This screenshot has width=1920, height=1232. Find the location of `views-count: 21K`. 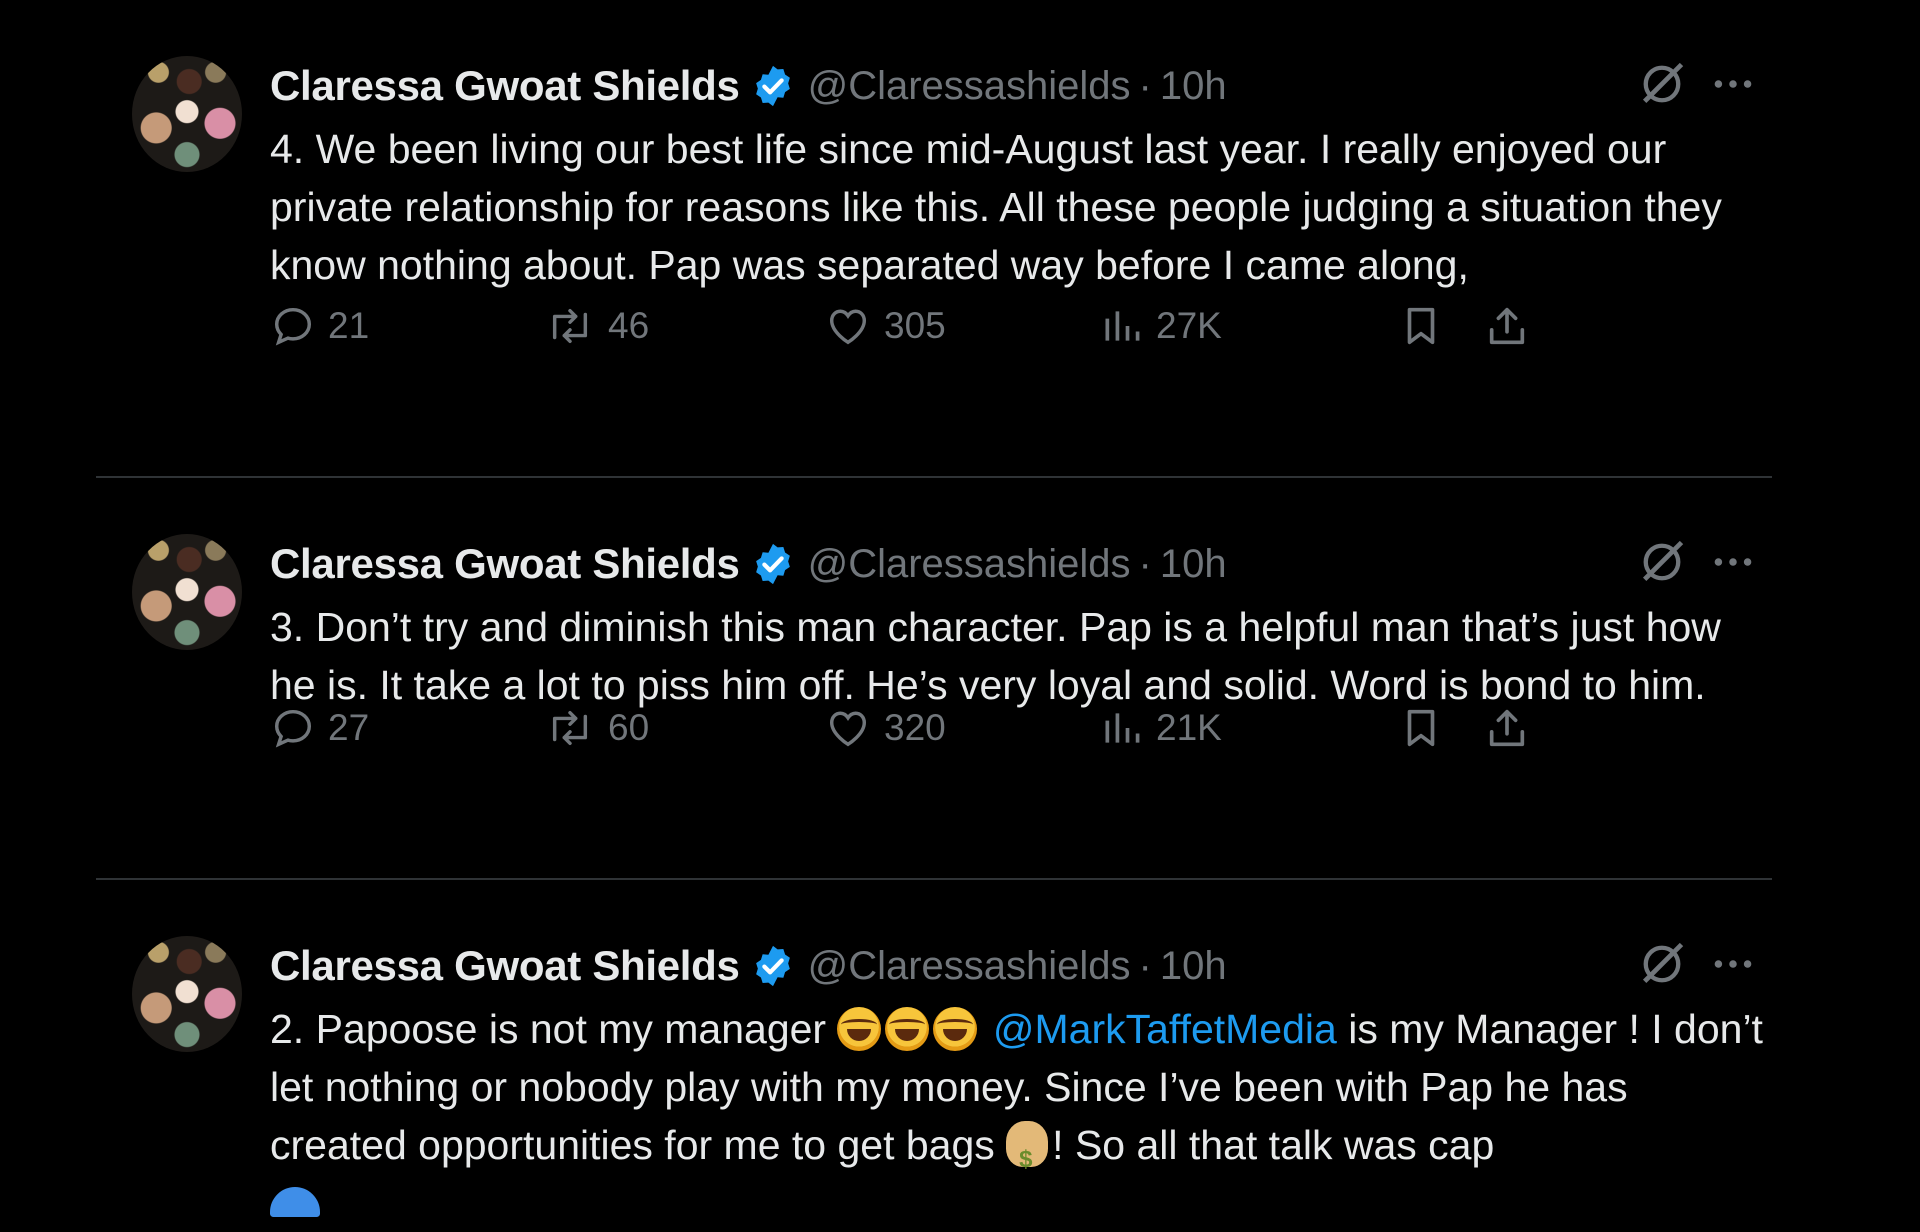

views-count: 21K is located at coordinates (1189, 727).